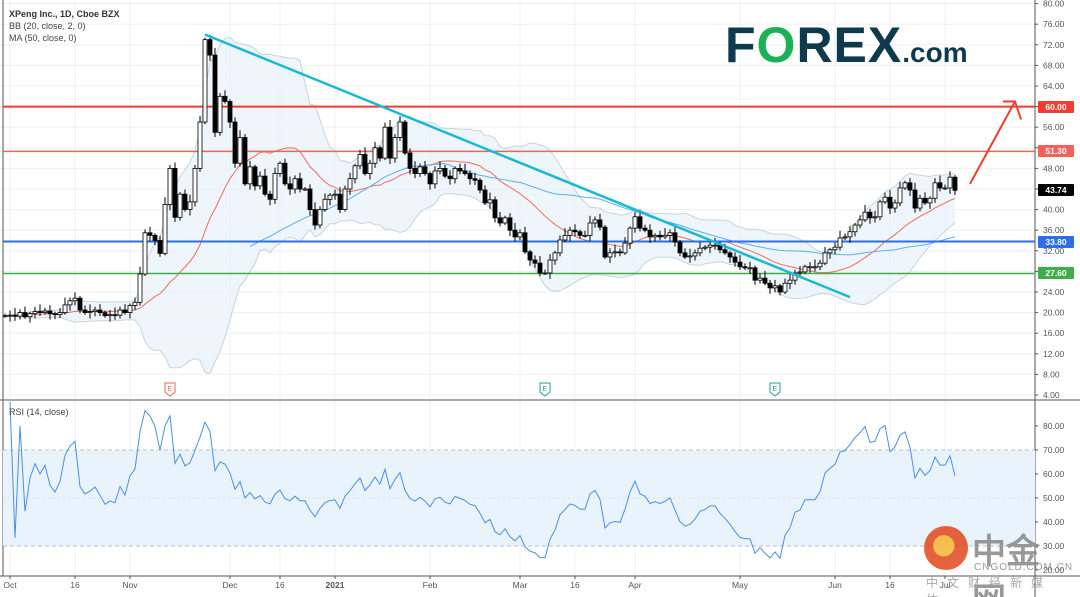 Image resolution: width=1080 pixels, height=597 pixels. Describe the element at coordinates (64, 14) in the screenshot. I see `symbol-title: XPeng Inc., 1D, Cboe BZX` at that location.